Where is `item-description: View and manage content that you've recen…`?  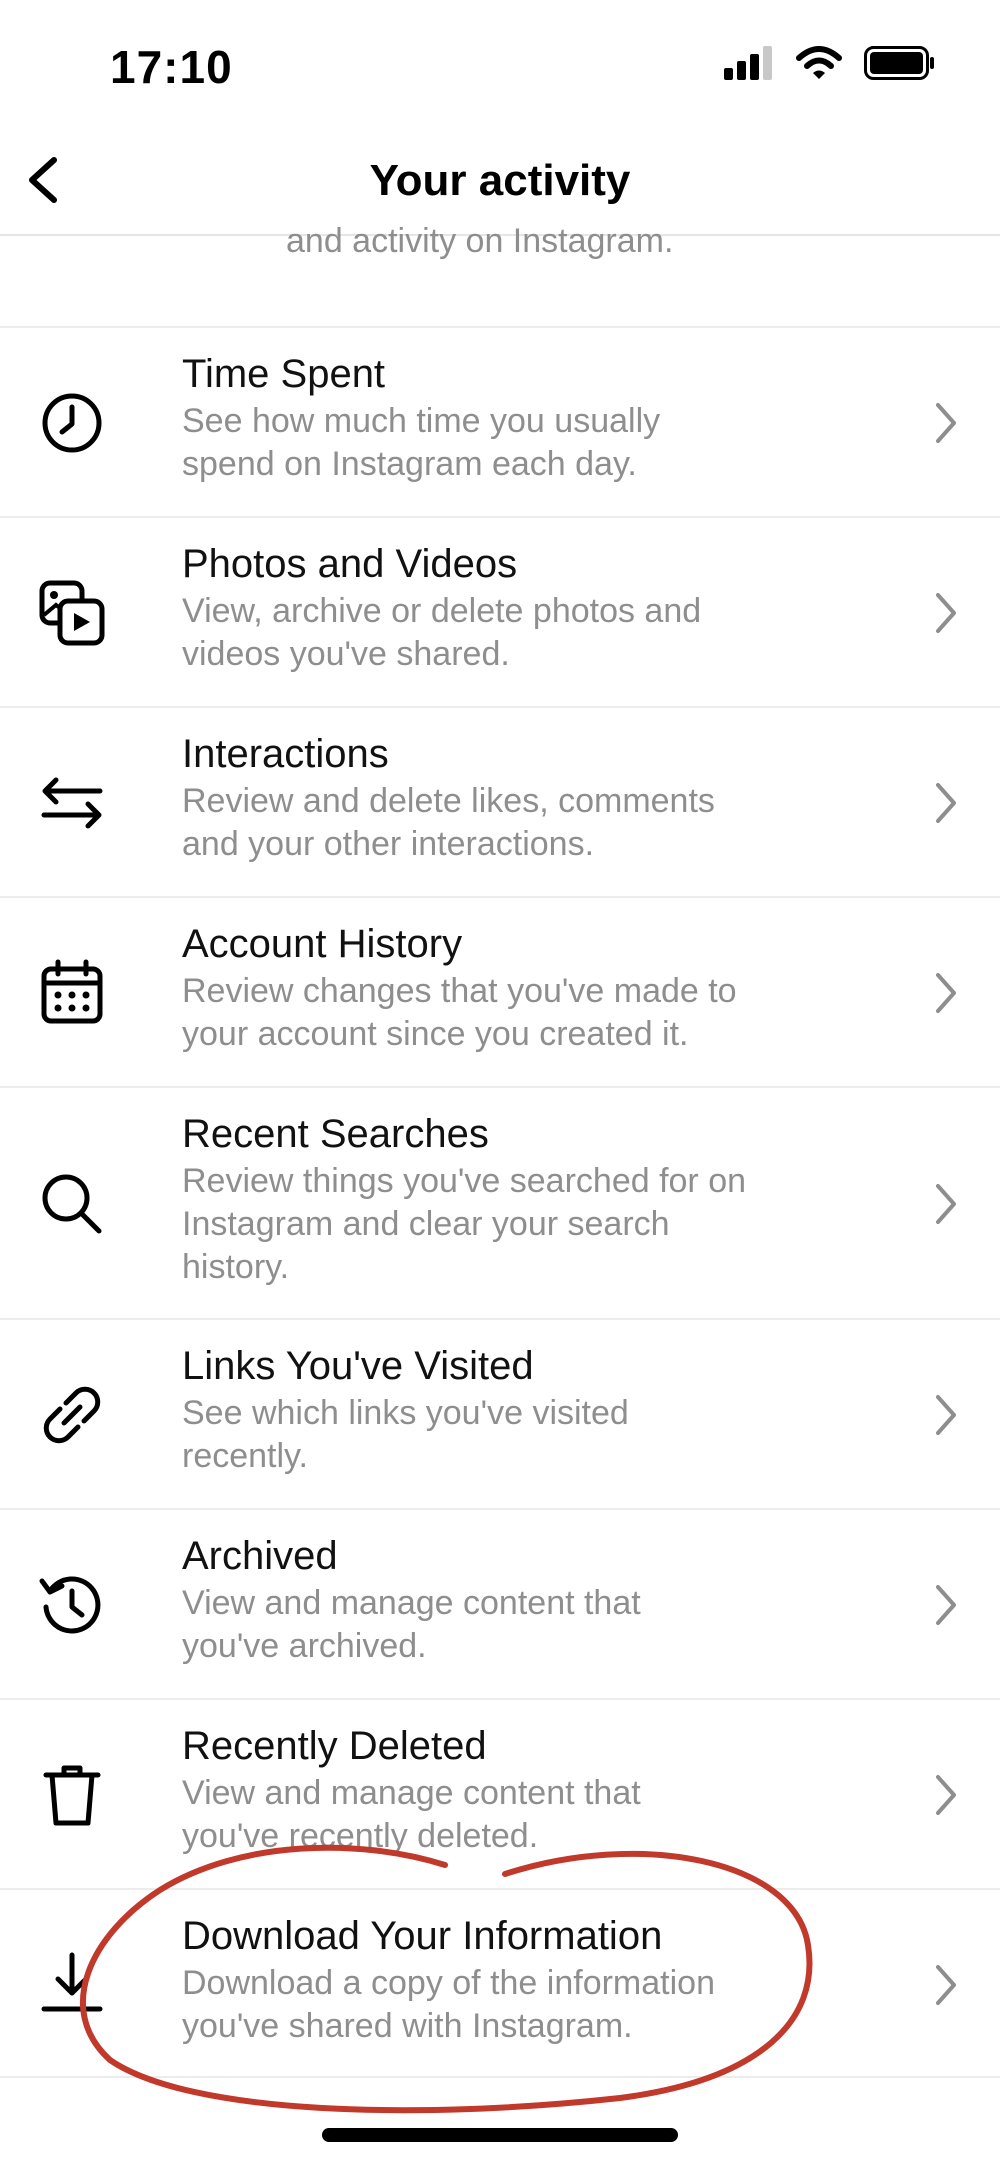
item-description: View and manage content that you've recen… is located at coordinates (411, 1814).